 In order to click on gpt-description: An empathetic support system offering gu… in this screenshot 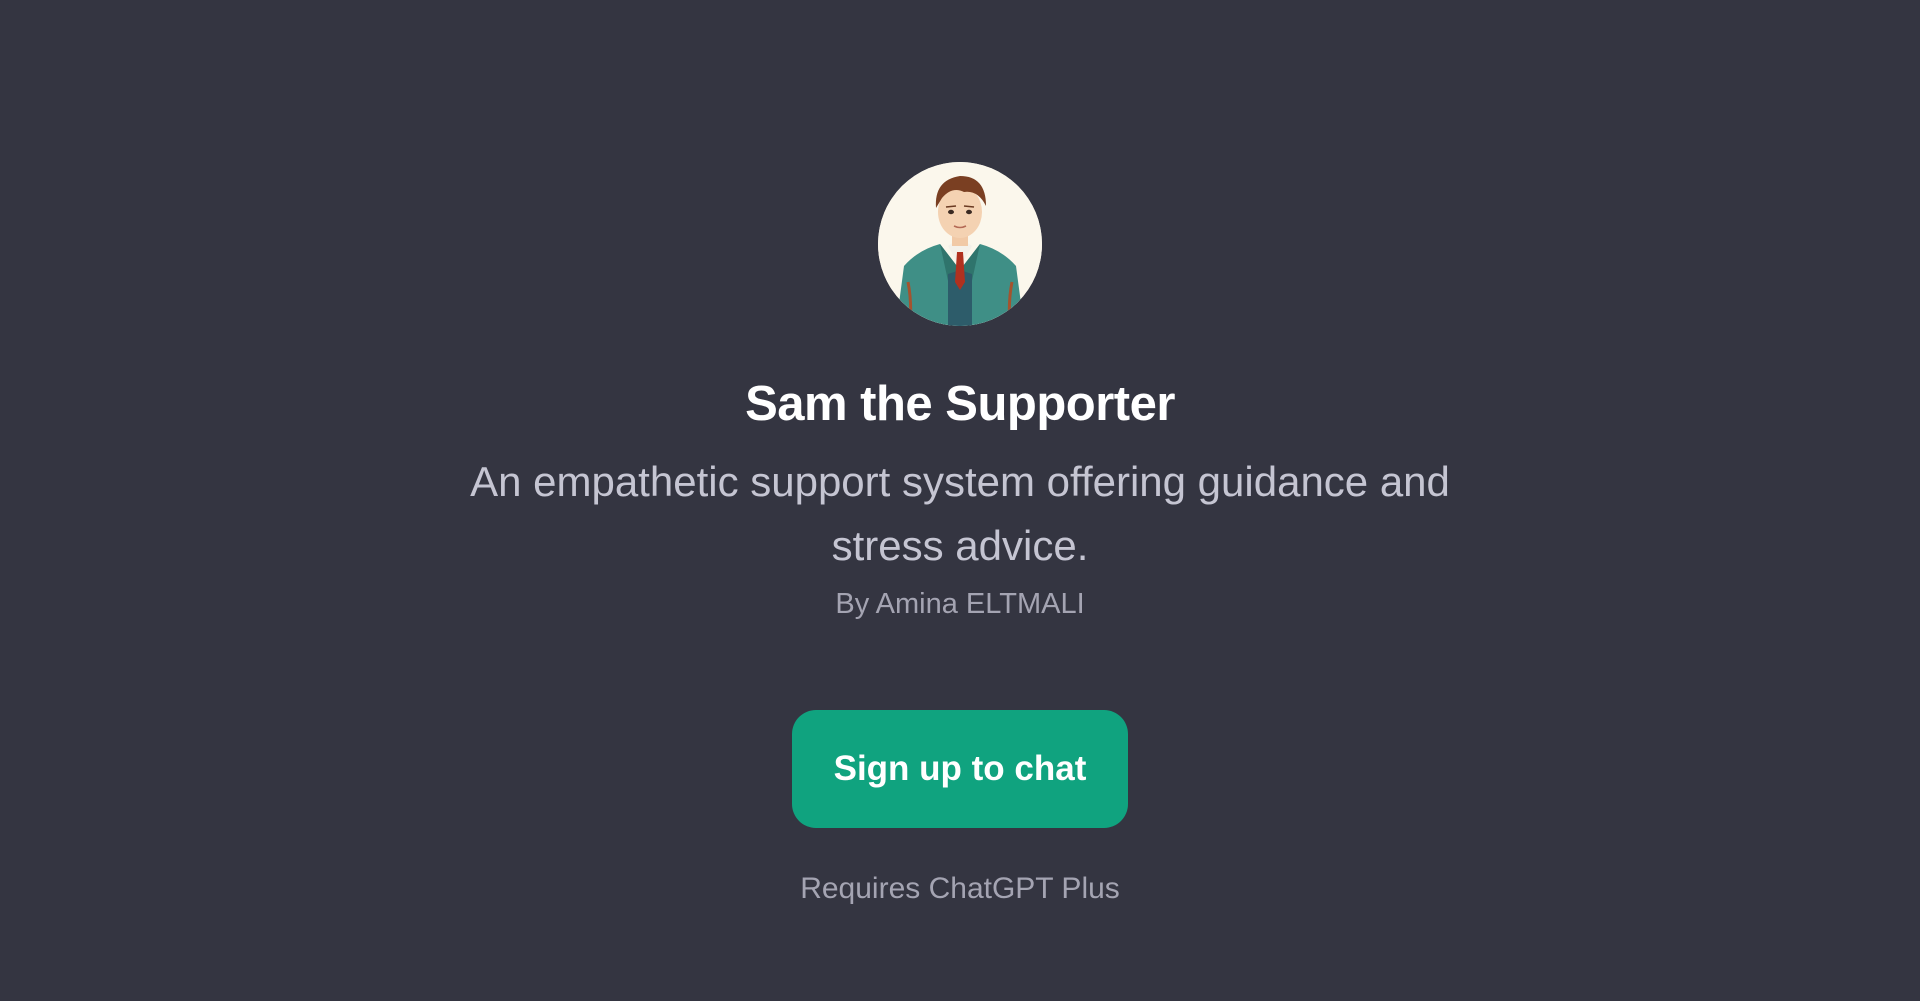, I will do `click(960, 513)`.